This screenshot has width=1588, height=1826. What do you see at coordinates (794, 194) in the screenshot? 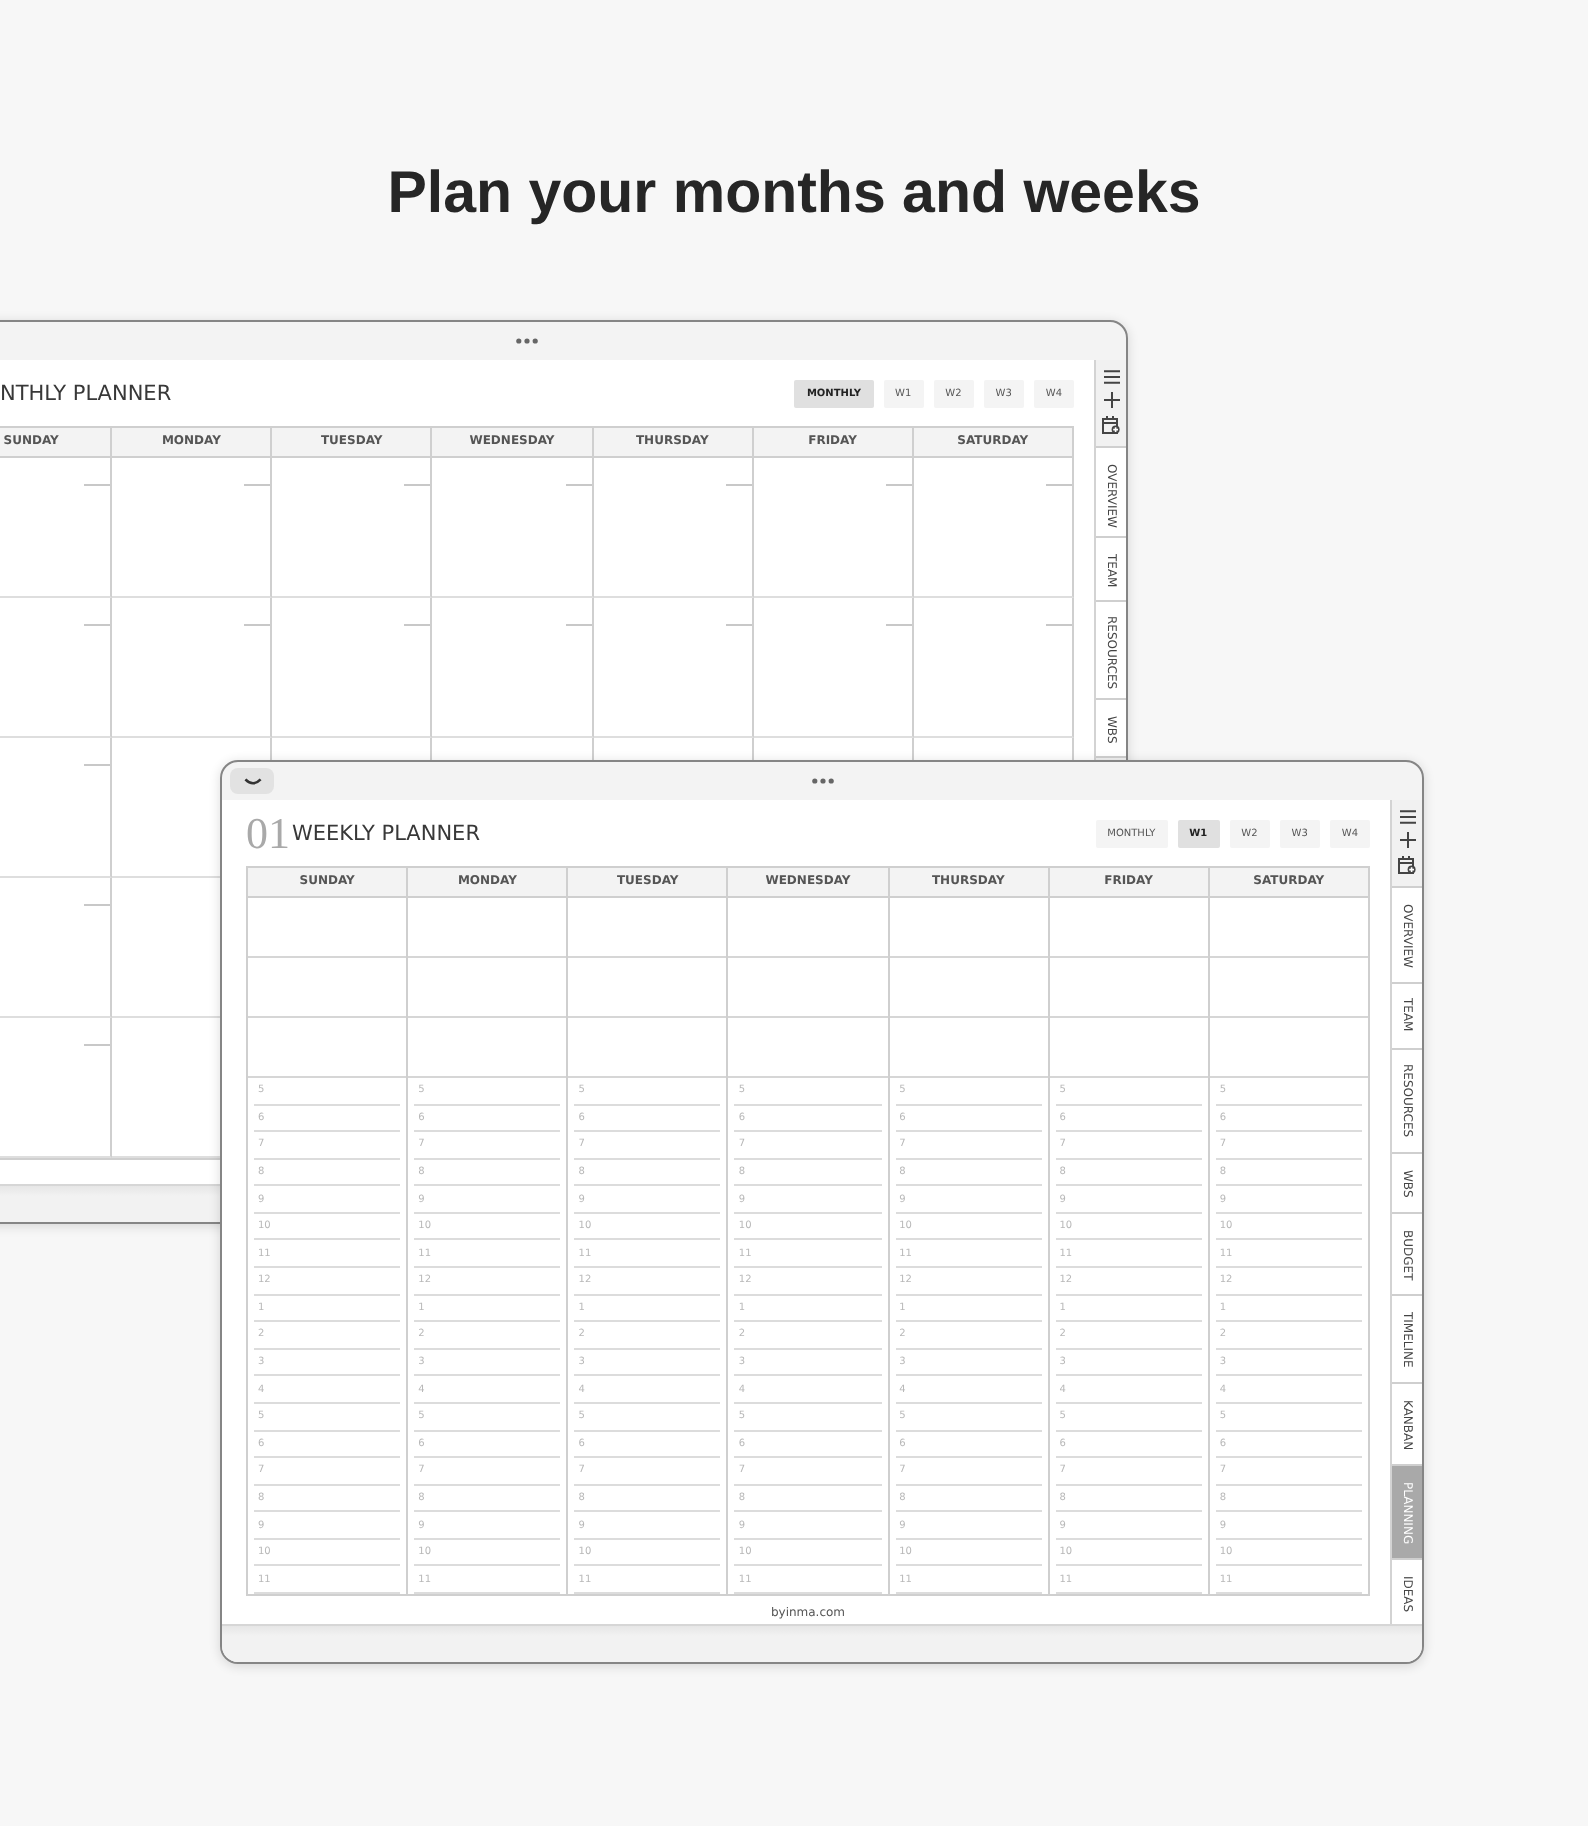
I see `page-heading: Plan your months and weeks` at bounding box center [794, 194].